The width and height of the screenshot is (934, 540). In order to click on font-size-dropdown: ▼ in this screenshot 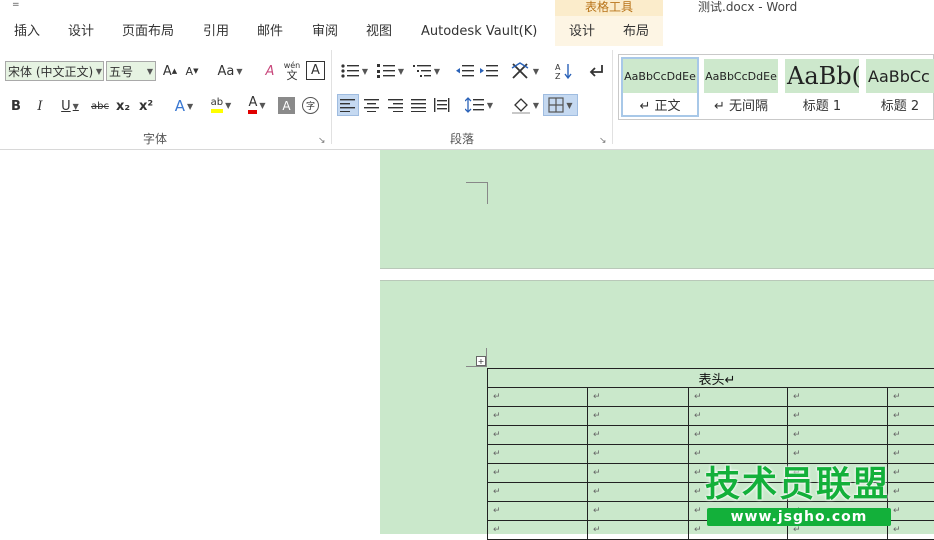, I will do `click(149, 71)`.